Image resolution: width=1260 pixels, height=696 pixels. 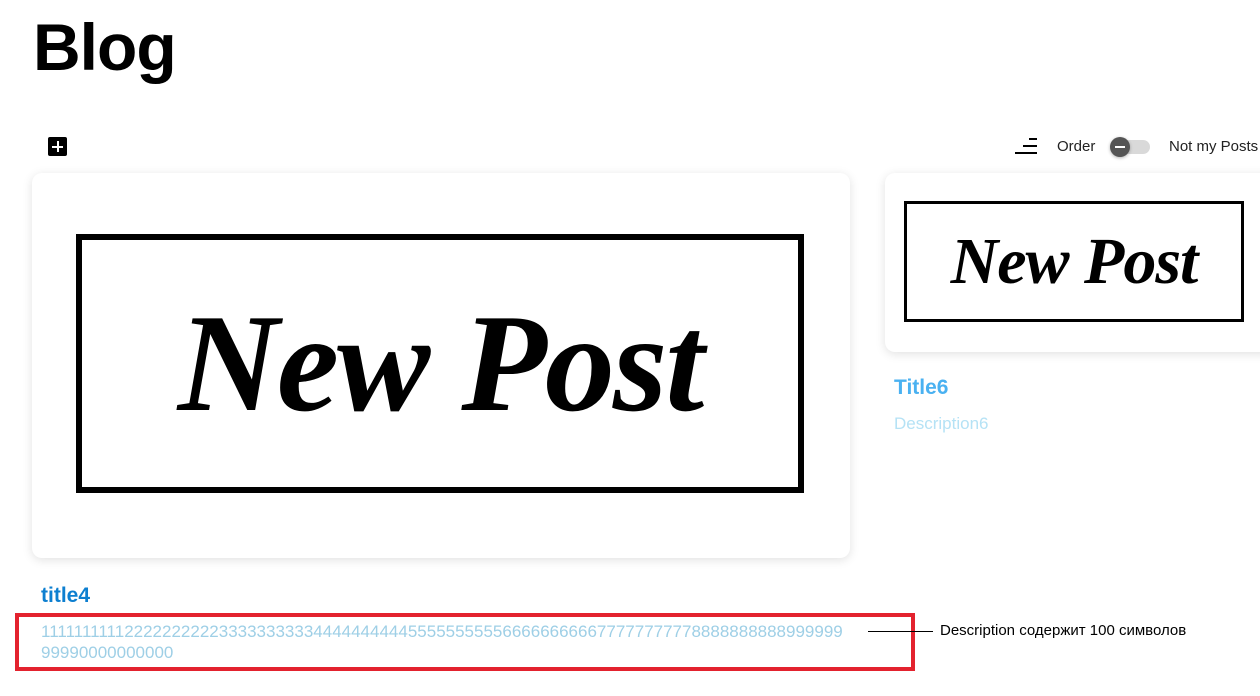 I want to click on order-label: Order, so click(x=1076, y=146).